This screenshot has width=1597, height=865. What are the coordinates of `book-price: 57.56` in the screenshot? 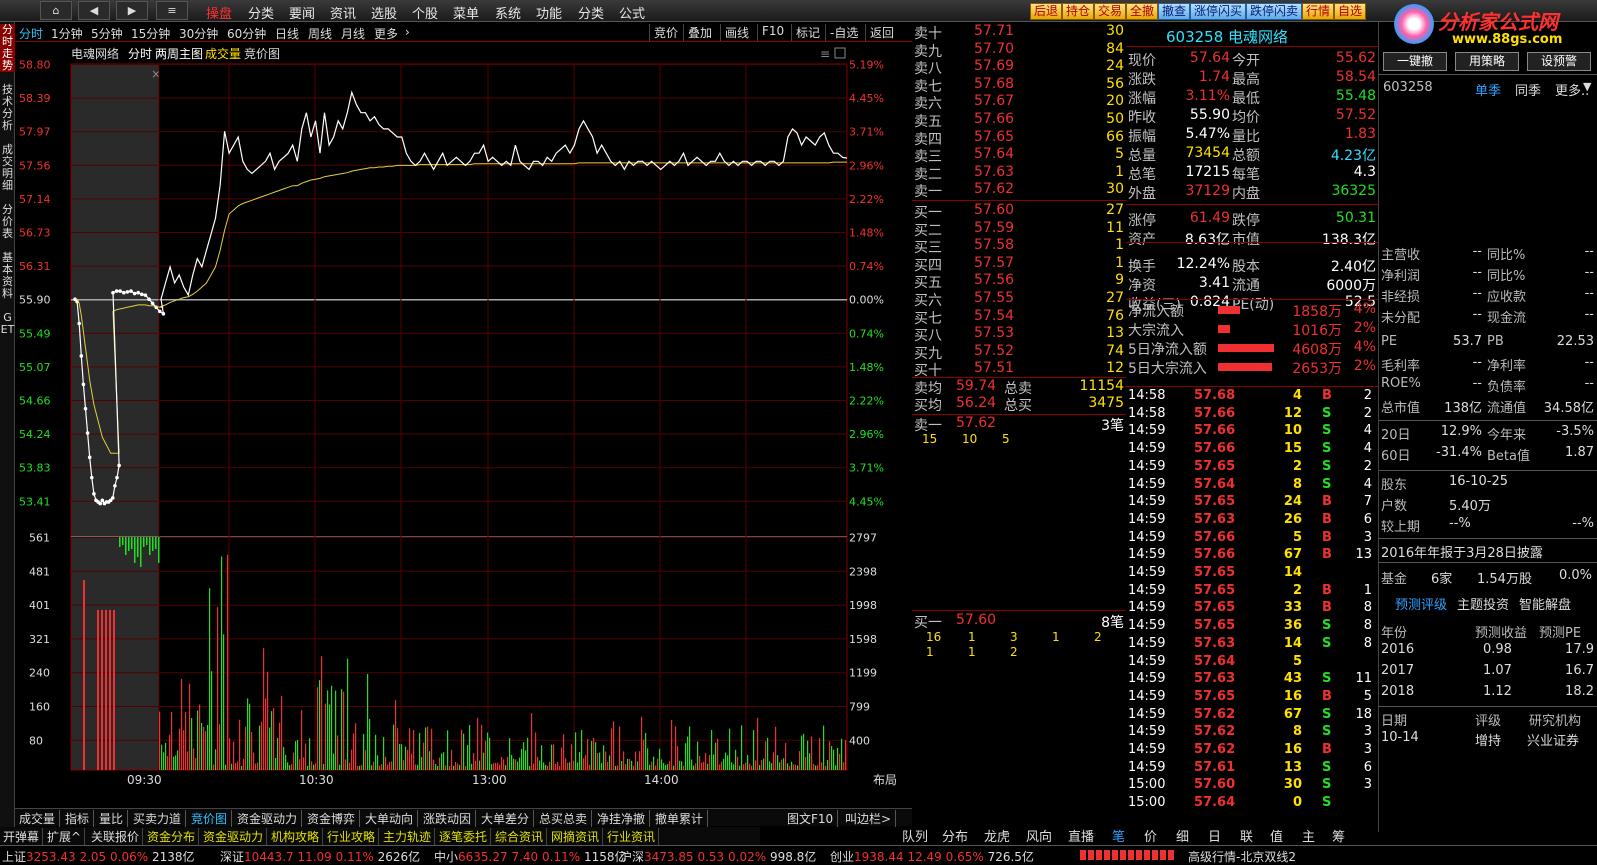 It's located at (994, 280).